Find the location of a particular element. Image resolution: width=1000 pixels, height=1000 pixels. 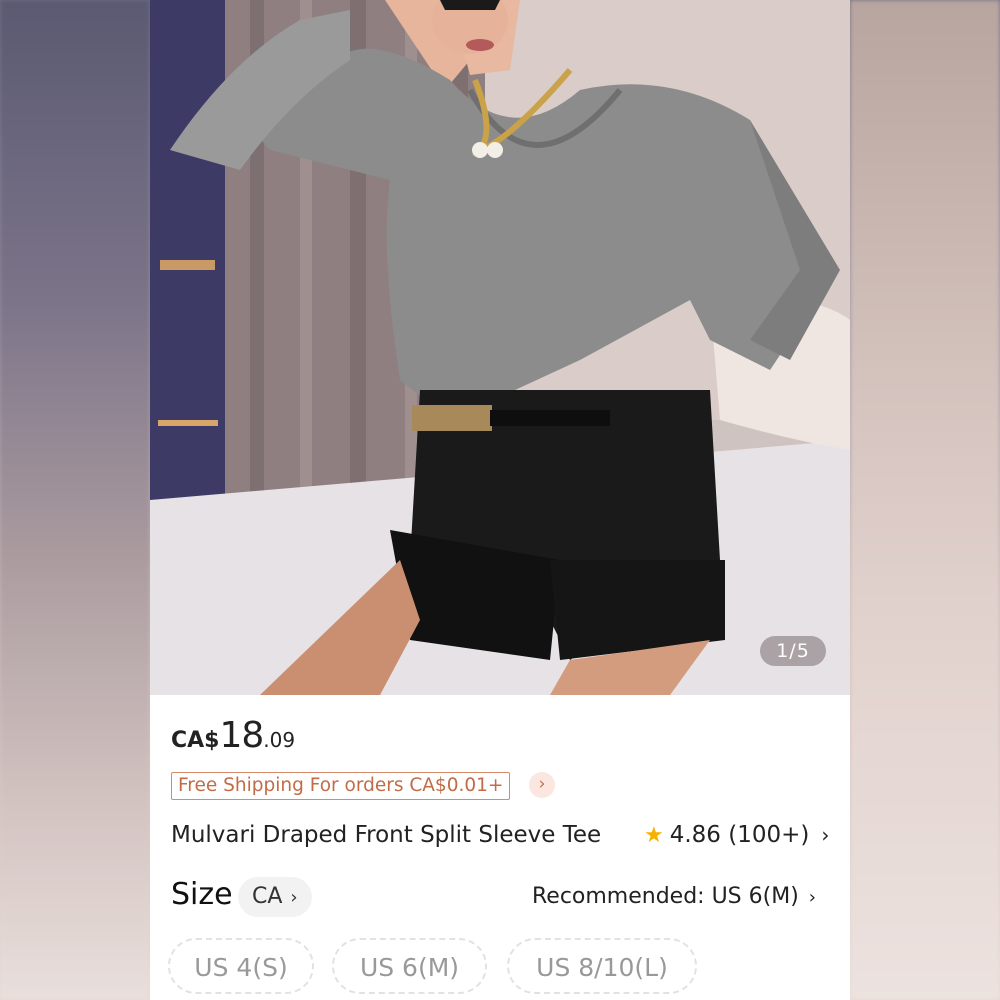

free-shipping-badge: Free Shipping For orders CA$0.01+ is located at coordinates (341, 786).